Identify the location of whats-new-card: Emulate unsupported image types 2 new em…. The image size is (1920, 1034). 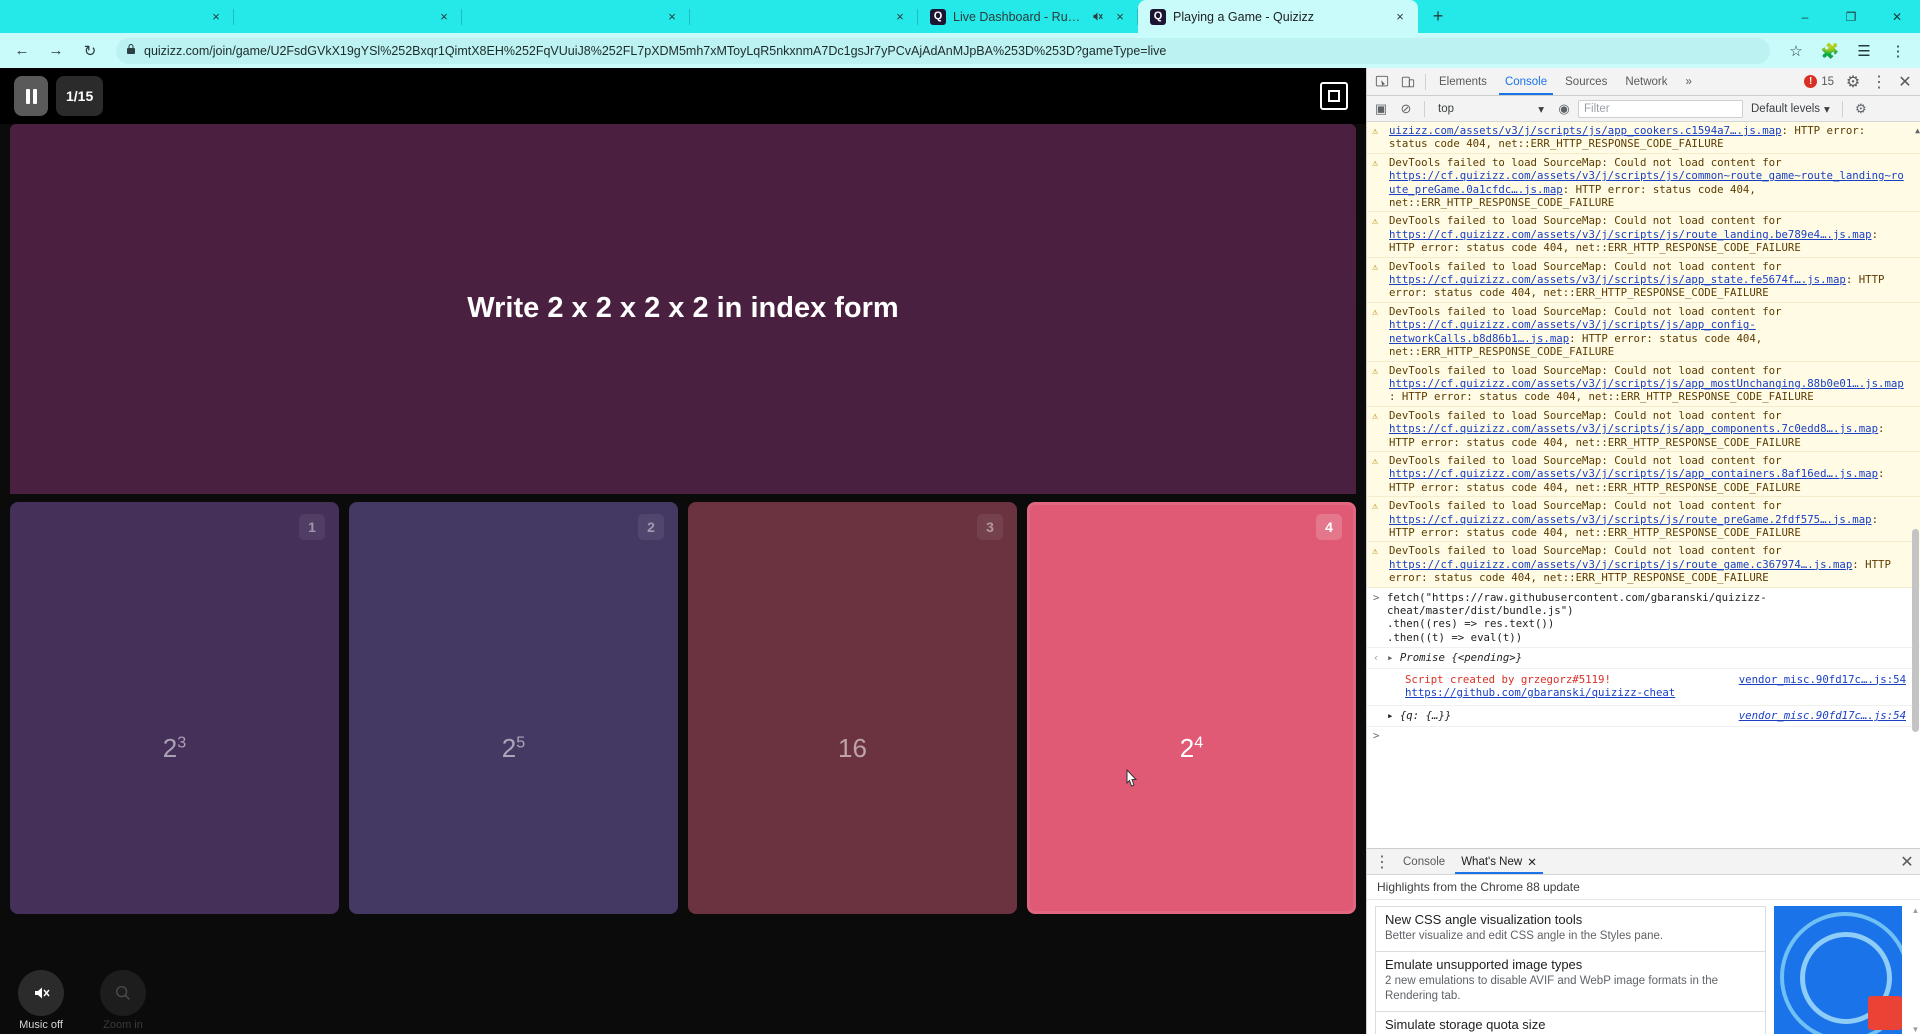
(1570, 980).